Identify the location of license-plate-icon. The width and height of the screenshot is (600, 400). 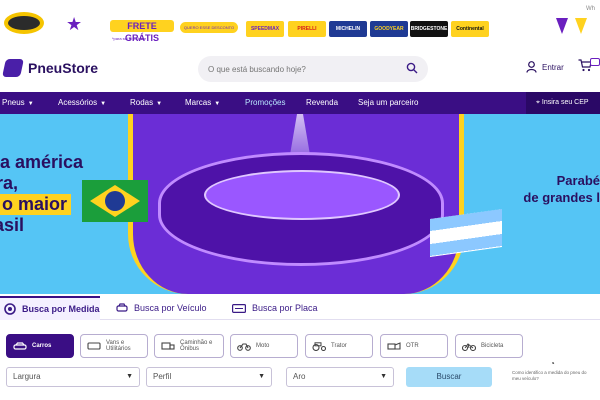
(239, 308).